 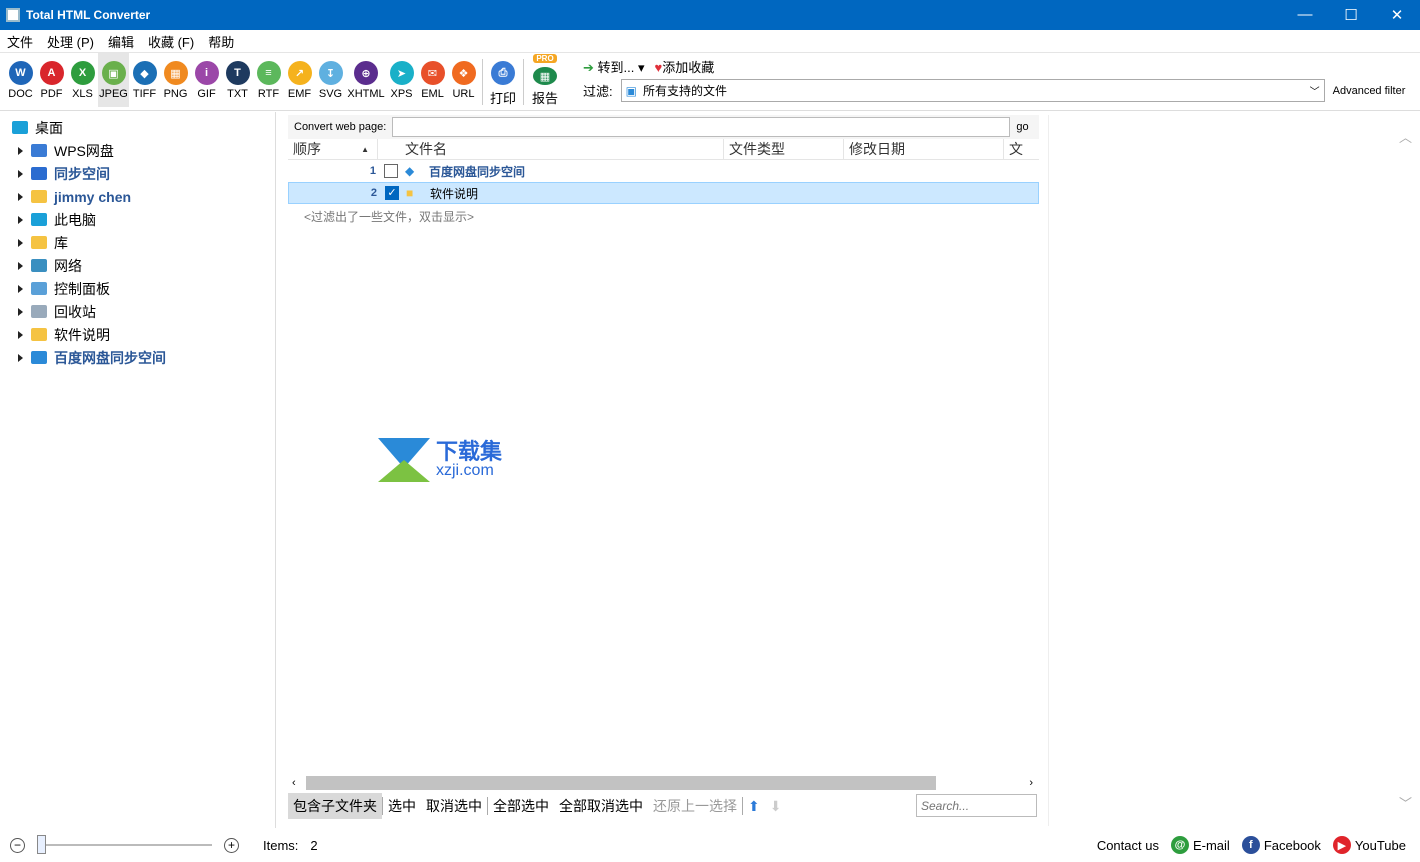 I want to click on youtube-icon: ▶, so click(x=1341, y=845).